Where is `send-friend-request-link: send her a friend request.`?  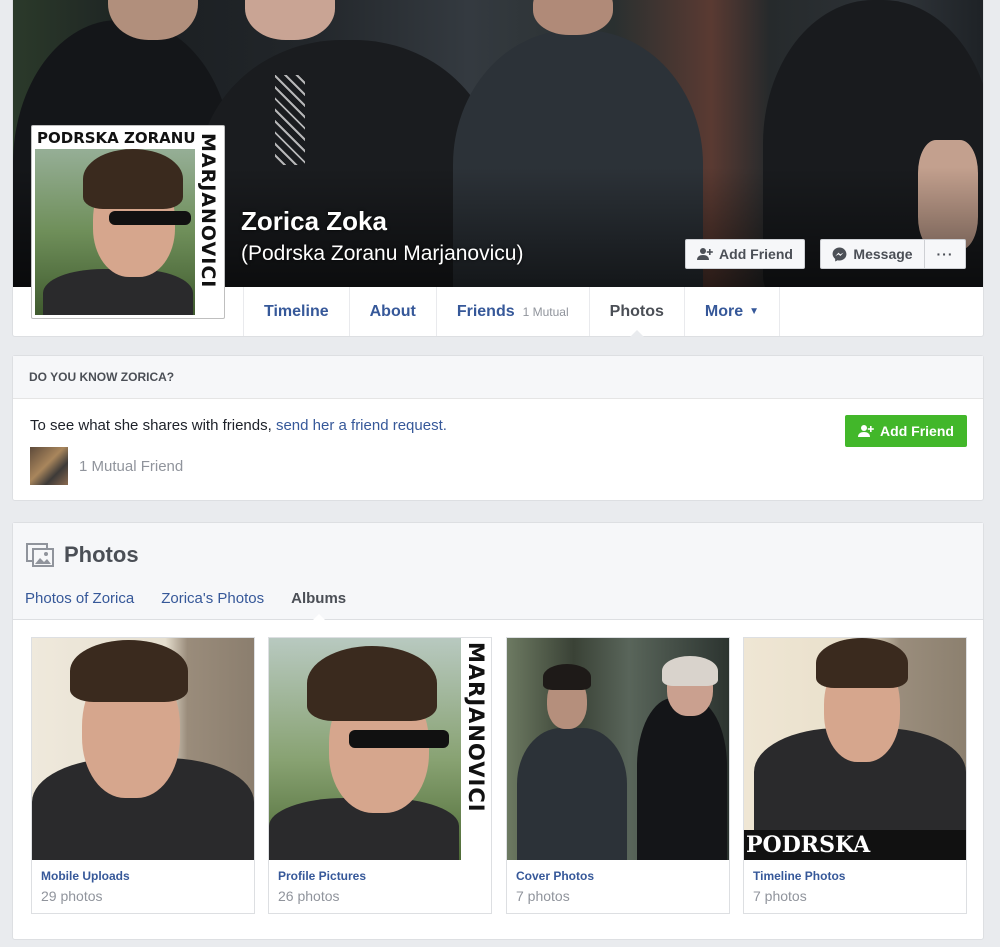
send-friend-request-link: send her a friend request. is located at coordinates (361, 425).